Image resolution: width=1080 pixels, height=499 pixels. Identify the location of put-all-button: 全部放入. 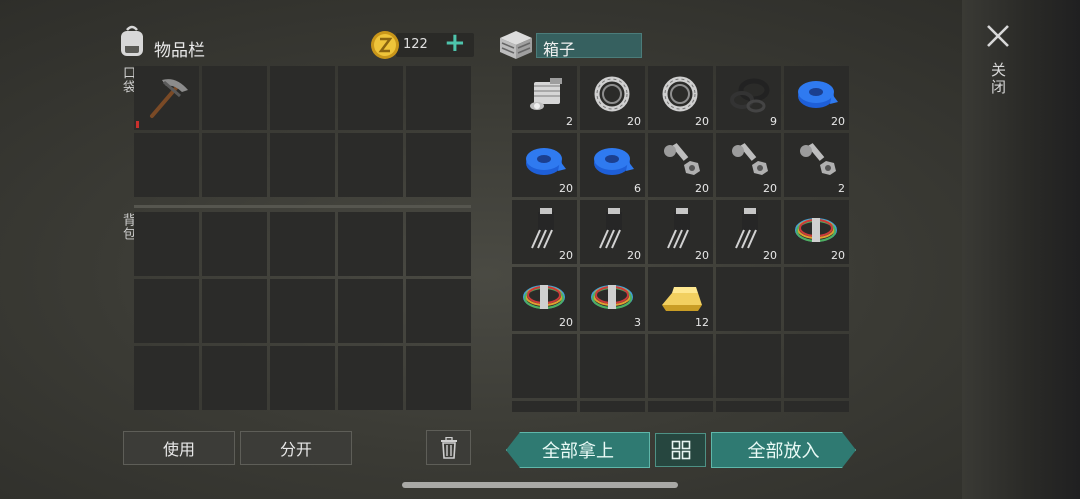
(783, 450).